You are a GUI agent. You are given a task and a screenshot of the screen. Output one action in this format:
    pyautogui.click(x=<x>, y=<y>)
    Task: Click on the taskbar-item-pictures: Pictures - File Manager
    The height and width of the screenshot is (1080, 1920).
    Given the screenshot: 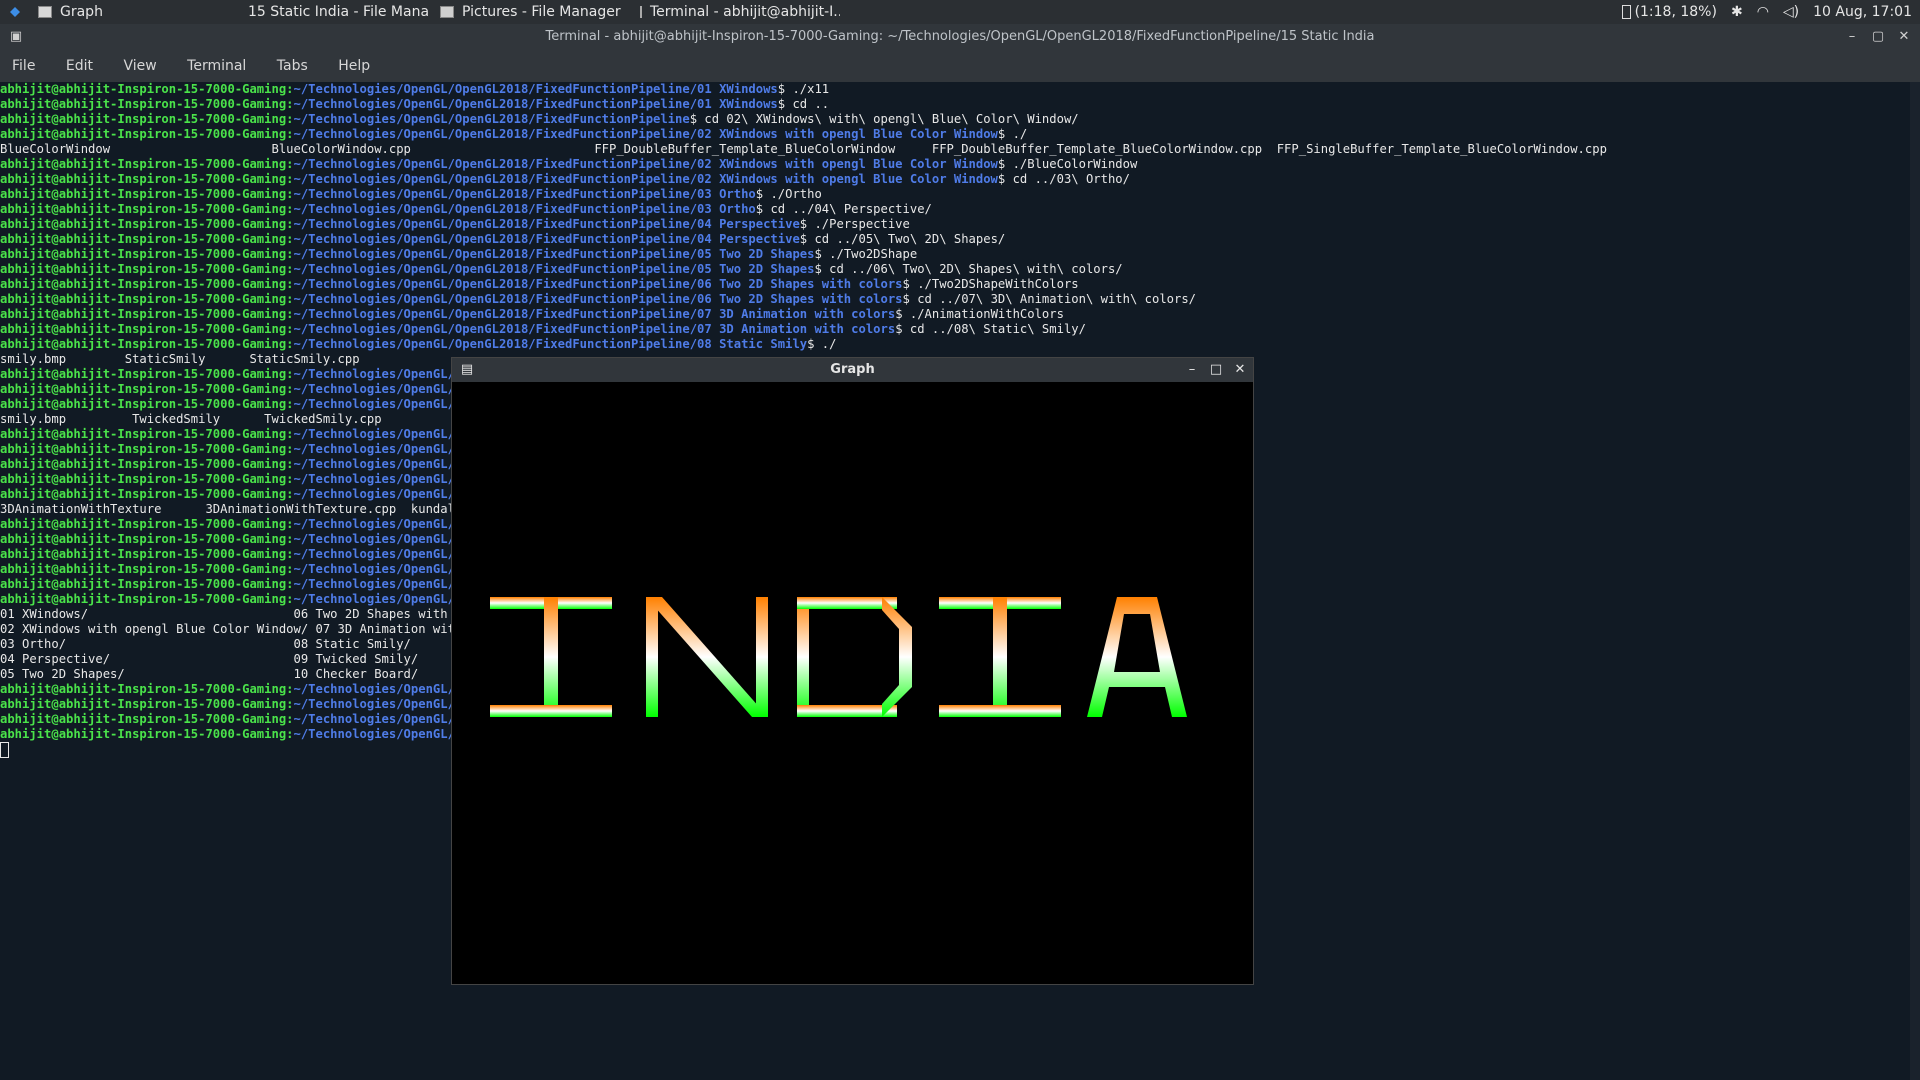 What is the action you would take?
    pyautogui.click(x=535, y=12)
    